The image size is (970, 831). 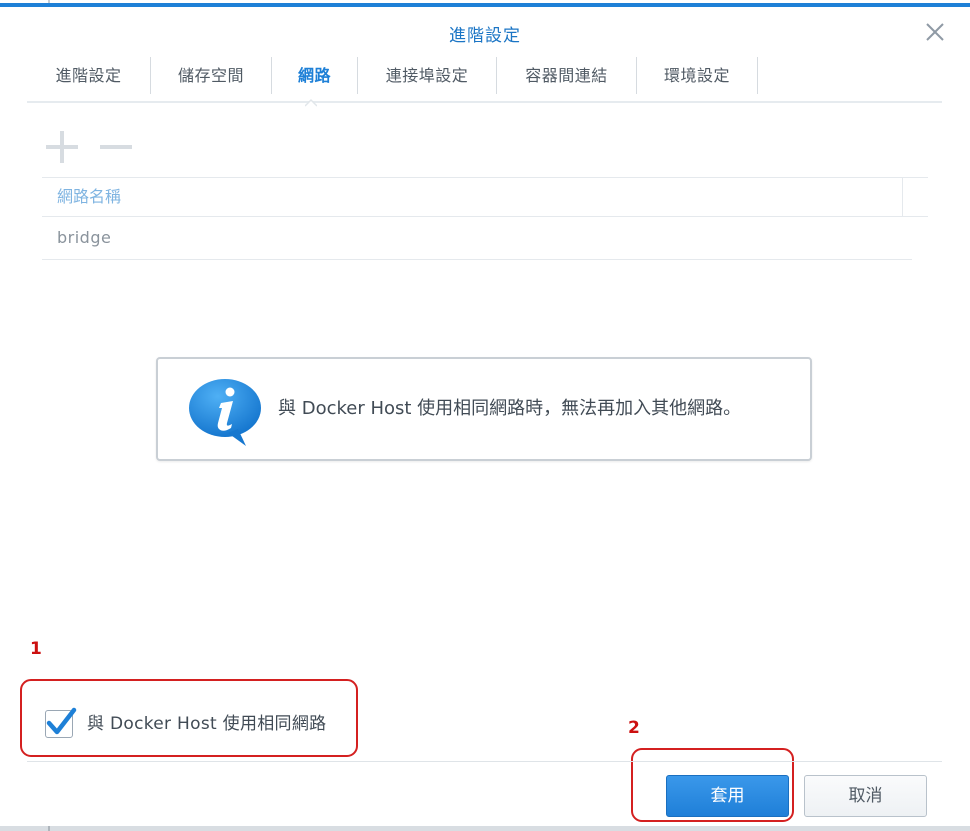 What do you see at coordinates (225, 412) in the screenshot?
I see `info-icon` at bounding box center [225, 412].